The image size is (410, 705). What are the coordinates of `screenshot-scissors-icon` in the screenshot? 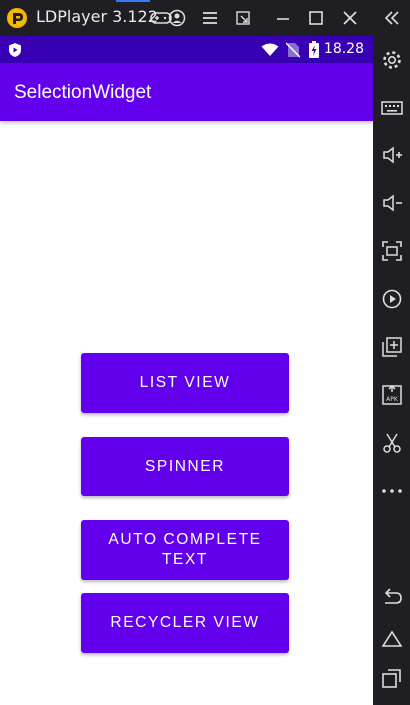 It's located at (392, 443).